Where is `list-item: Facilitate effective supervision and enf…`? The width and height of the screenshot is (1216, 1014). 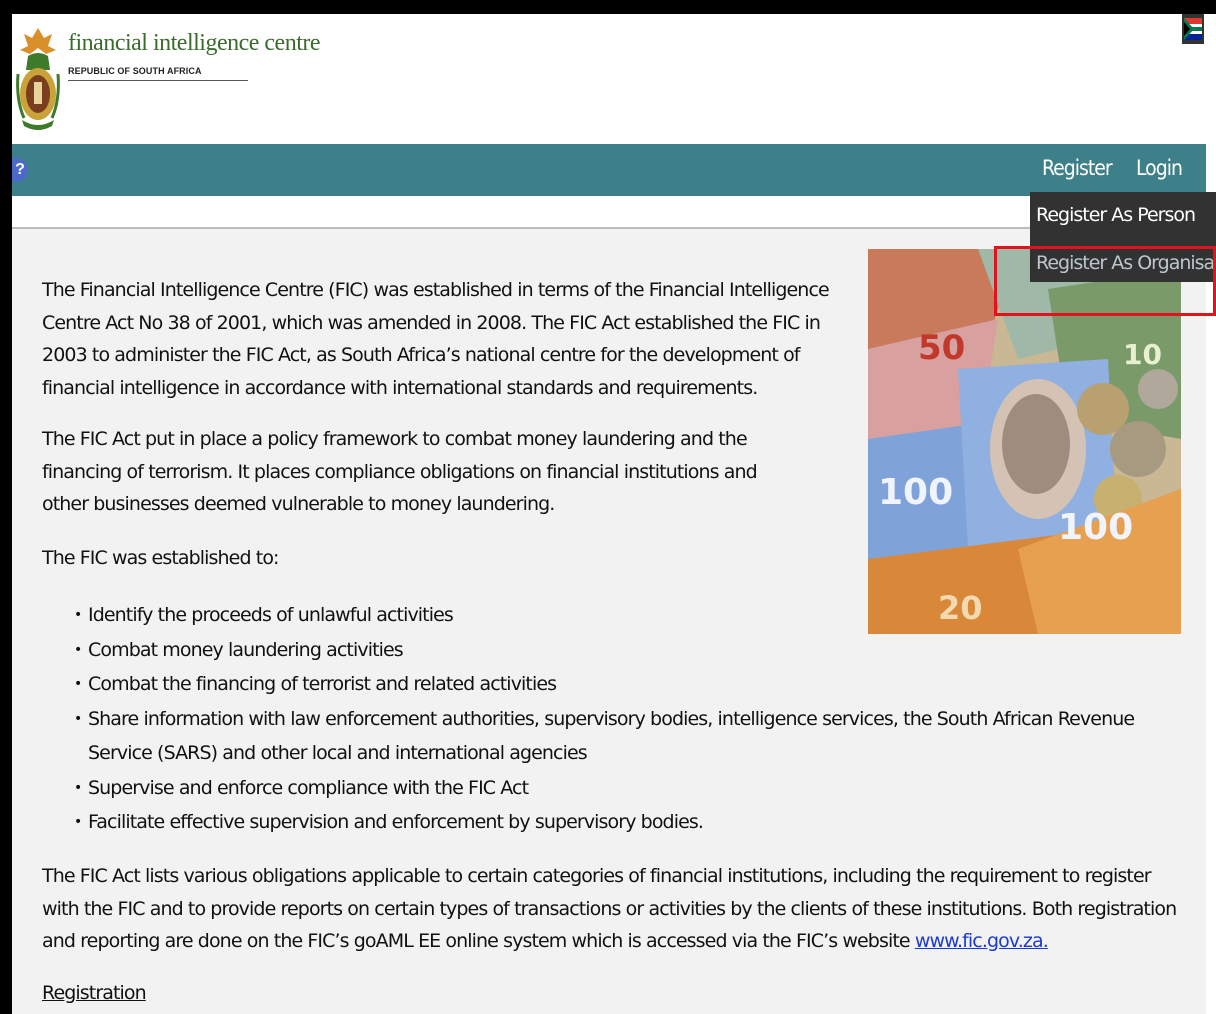 list-item: Facilitate effective supervision and enf… is located at coordinates (624, 822).